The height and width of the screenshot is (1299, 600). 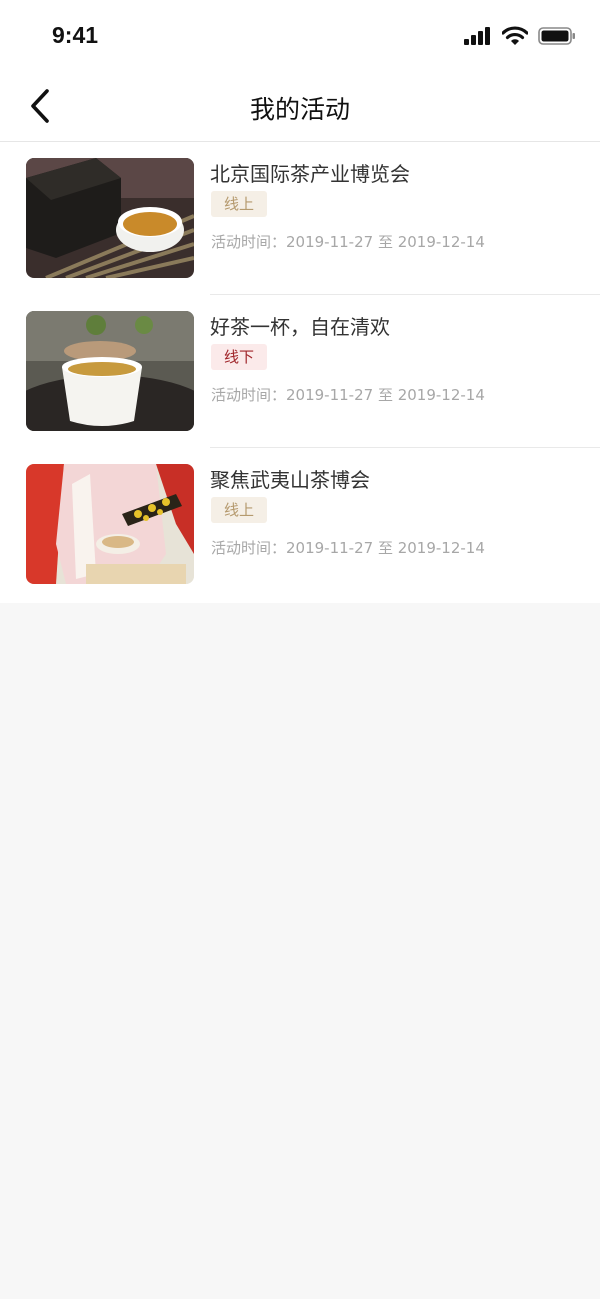 What do you see at coordinates (477, 36) in the screenshot?
I see `signal-icon` at bounding box center [477, 36].